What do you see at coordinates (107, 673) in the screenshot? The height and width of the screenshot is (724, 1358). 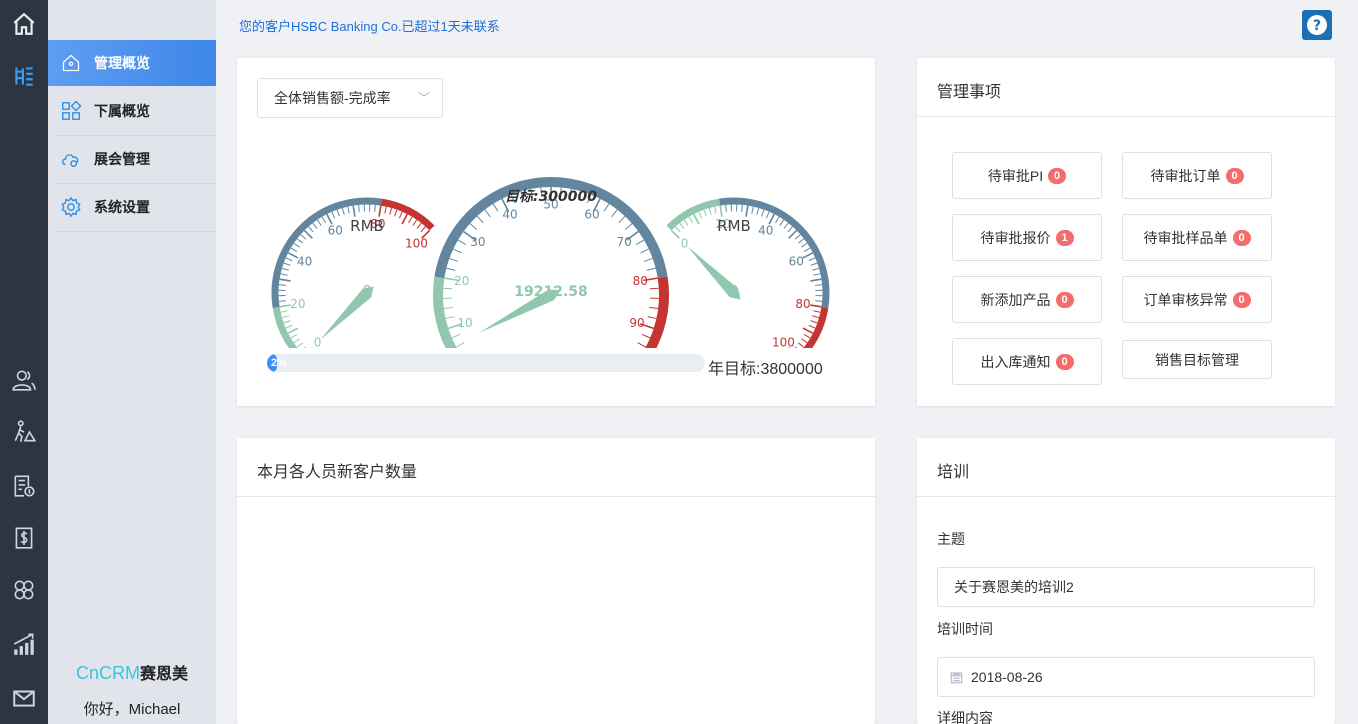 I see `brand-latin: CnCRM` at bounding box center [107, 673].